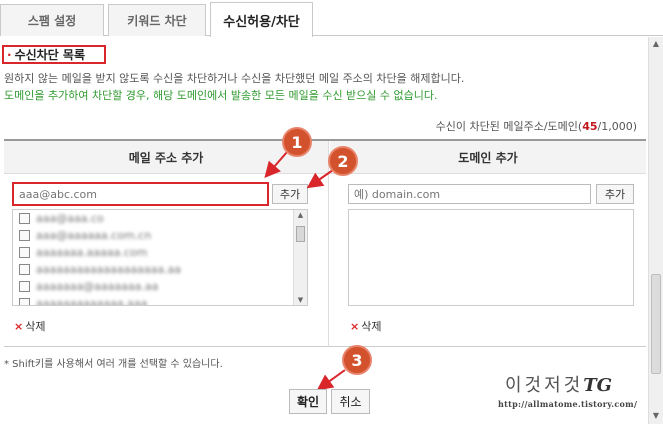 The width and height of the screenshot is (663, 424). I want to click on email-delete-button: × 삭제, so click(29, 326).